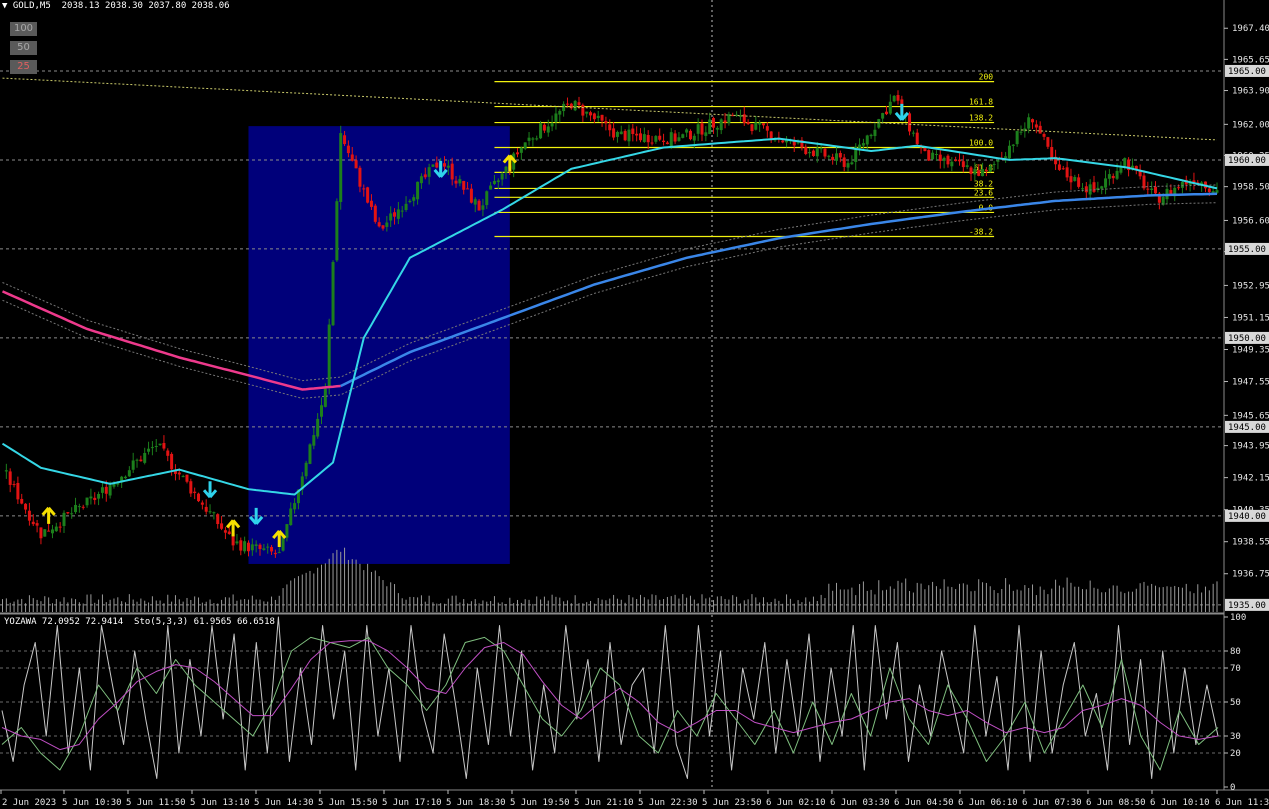 The height and width of the screenshot is (809, 1269). I want to click on fib-level-label: 100.0, so click(981, 142).